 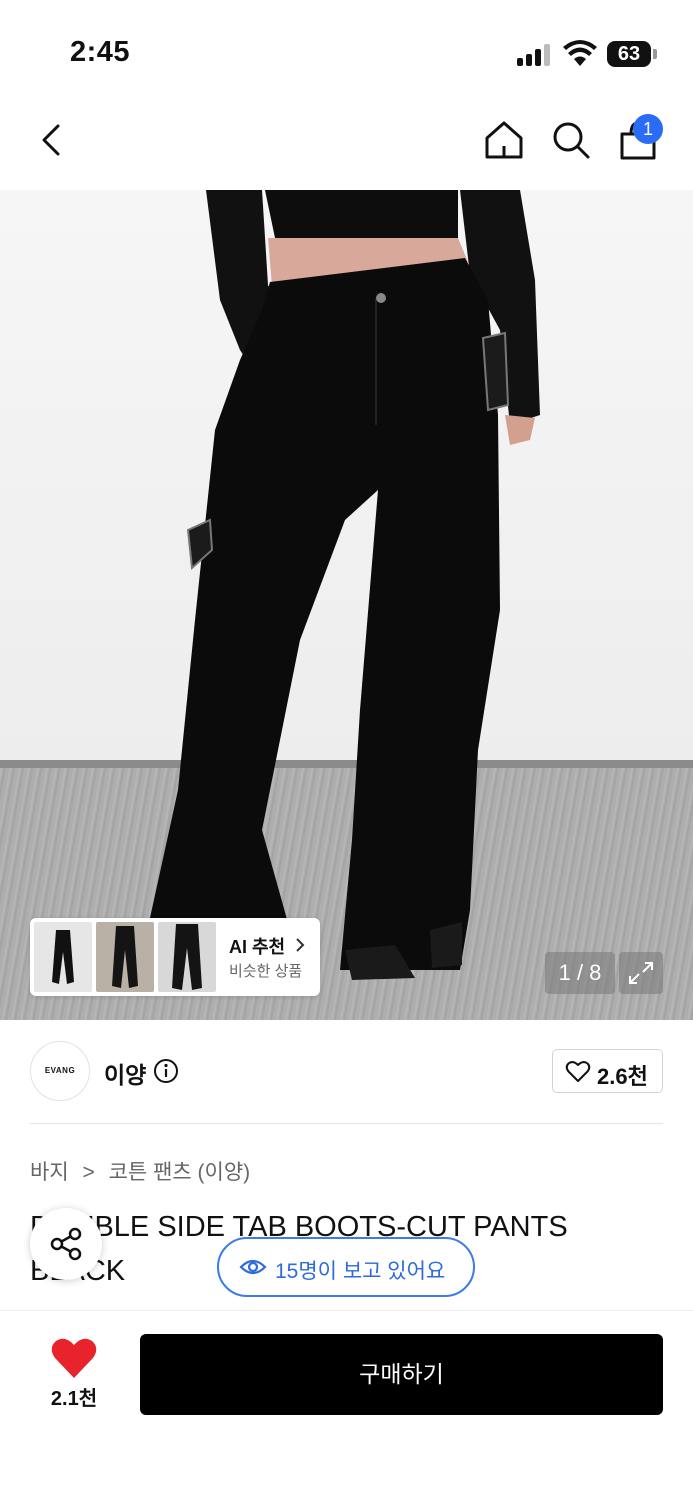 I want to click on like-count: 2.1천, so click(x=74, y=1399).